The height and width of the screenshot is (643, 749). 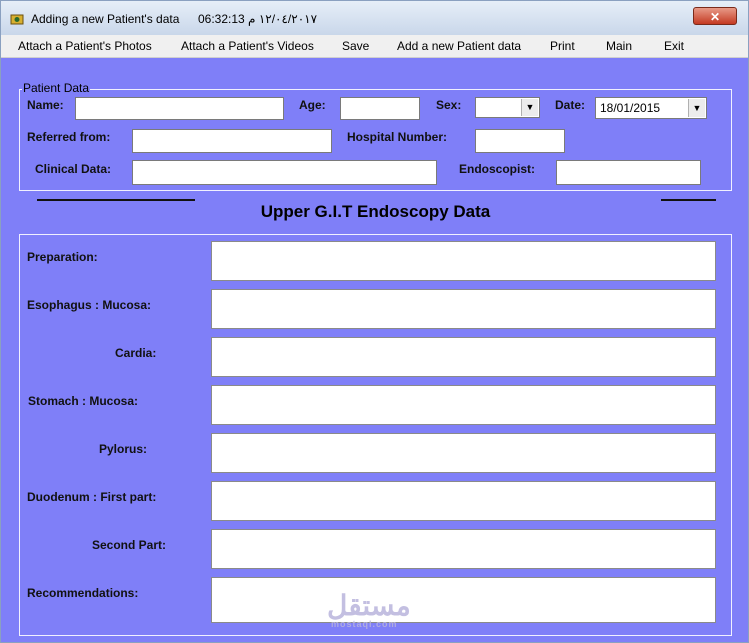 What do you see at coordinates (258, 19) in the screenshot?
I see `window-clock: 06:32:13 ١٢/٠٤/٢٠١٧ م` at bounding box center [258, 19].